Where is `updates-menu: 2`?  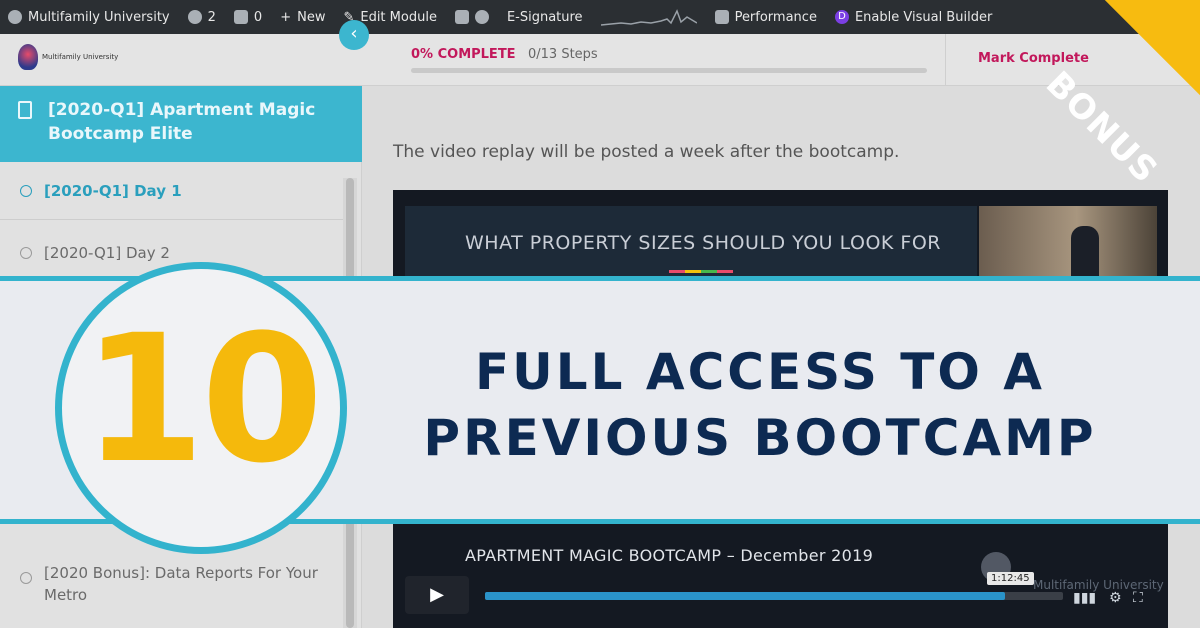 updates-menu: 2 is located at coordinates (201, 17).